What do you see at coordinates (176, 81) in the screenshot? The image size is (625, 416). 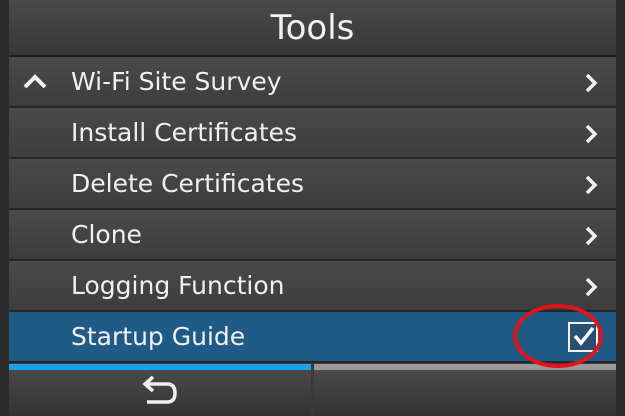 I see `menu-item-label: Wi-Fi Site Survey` at bounding box center [176, 81].